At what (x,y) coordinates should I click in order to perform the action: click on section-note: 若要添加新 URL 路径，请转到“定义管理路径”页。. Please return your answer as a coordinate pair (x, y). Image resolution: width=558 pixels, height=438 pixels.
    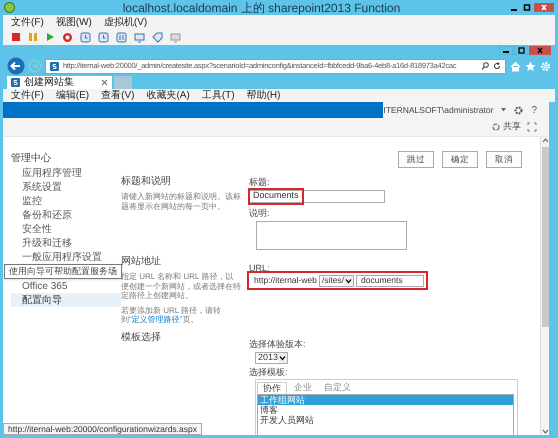
    Looking at the image, I should click on (171, 315).